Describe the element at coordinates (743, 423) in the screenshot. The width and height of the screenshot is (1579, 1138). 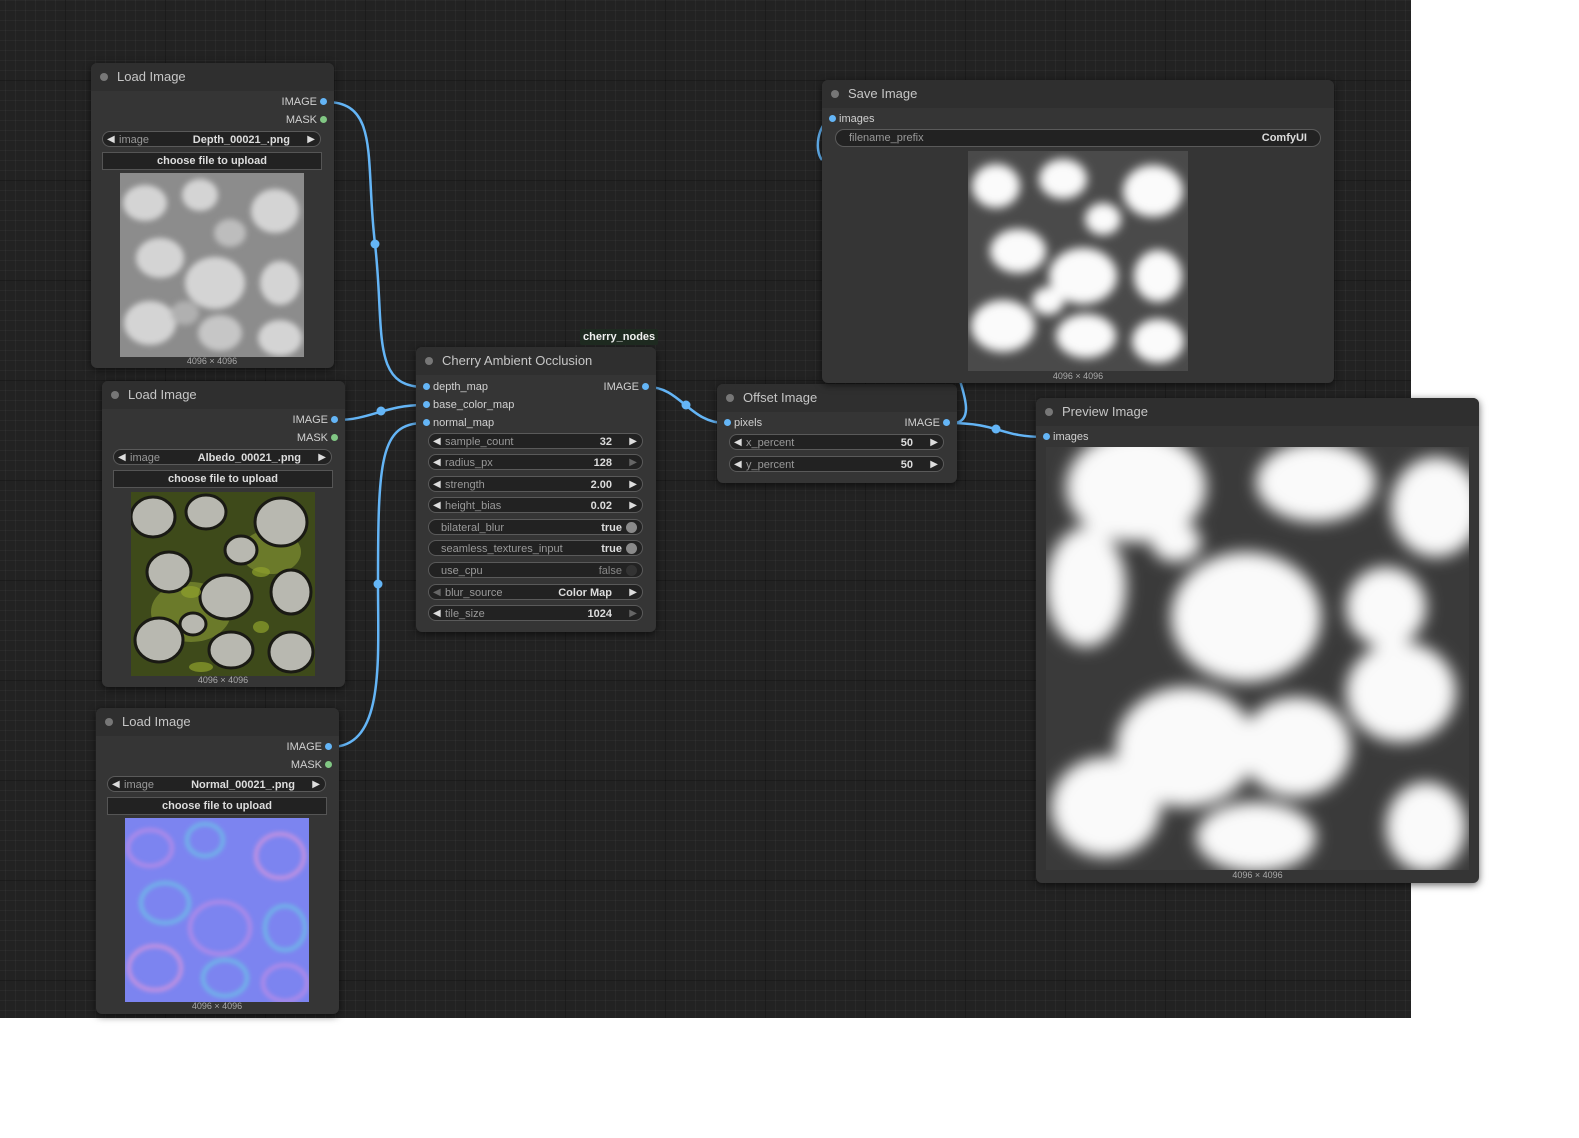
I see `input-pixels: pixels` at that location.